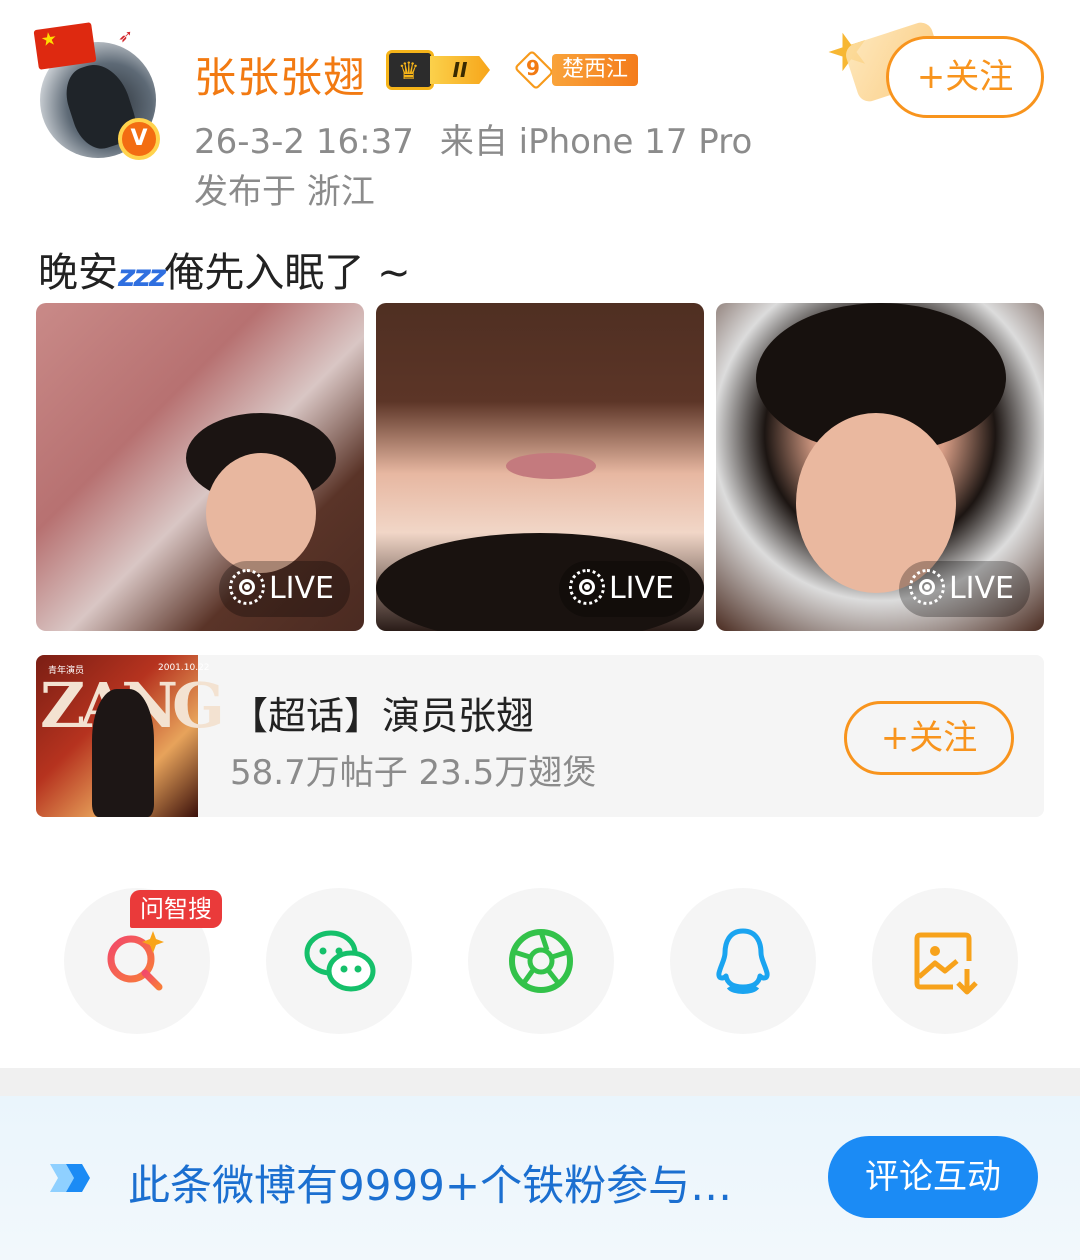 The width and height of the screenshot is (1080, 1260). Describe the element at coordinates (933, 1177) in the screenshot. I see `comment-interact-button: 评论互动` at that location.